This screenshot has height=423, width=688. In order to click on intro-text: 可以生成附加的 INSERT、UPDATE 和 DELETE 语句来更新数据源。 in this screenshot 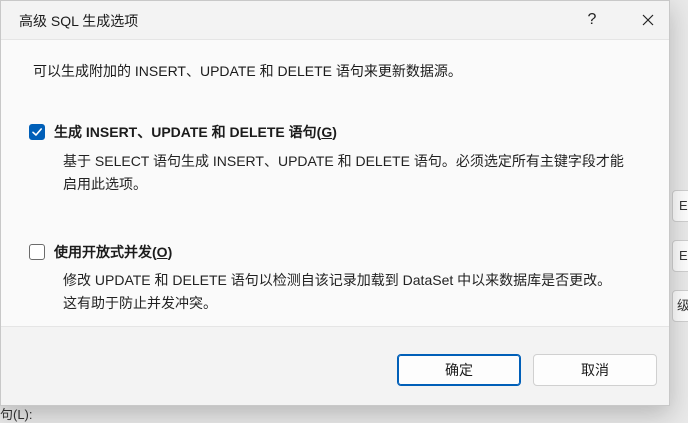, I will do `click(247, 71)`.